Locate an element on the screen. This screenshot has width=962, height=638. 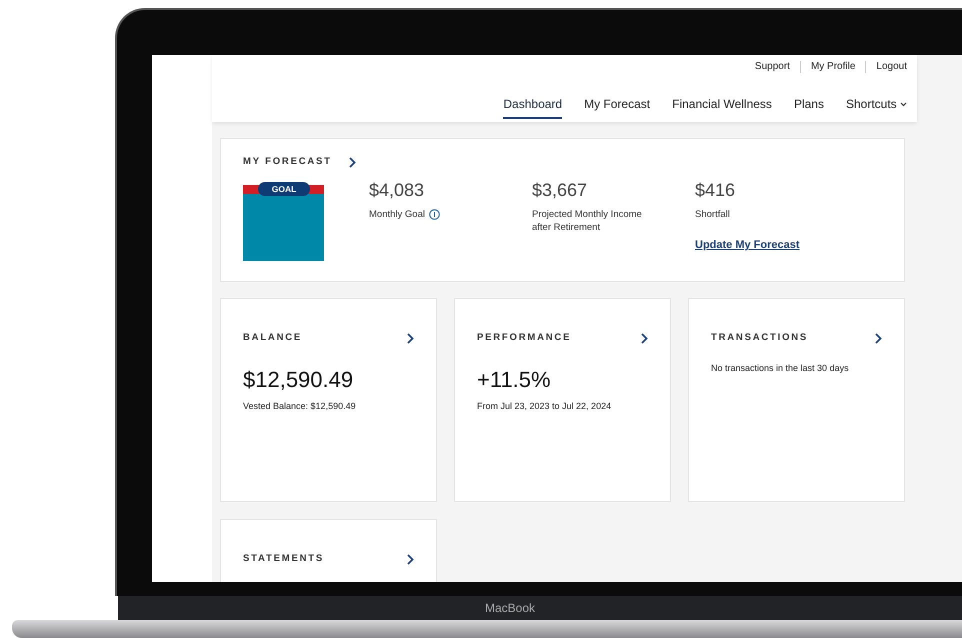
metric-value: $416 is located at coordinates (715, 190).